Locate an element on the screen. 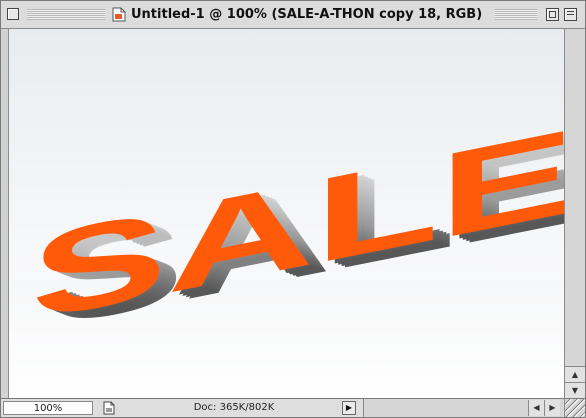 This screenshot has width=586, height=418. title-bar-stripes-right is located at coordinates (516, 14).